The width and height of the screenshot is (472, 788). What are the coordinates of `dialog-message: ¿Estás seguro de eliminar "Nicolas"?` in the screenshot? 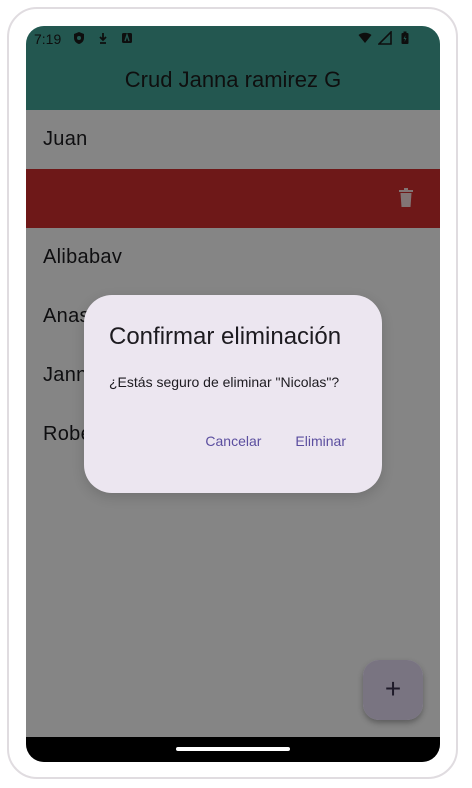 It's located at (224, 382).